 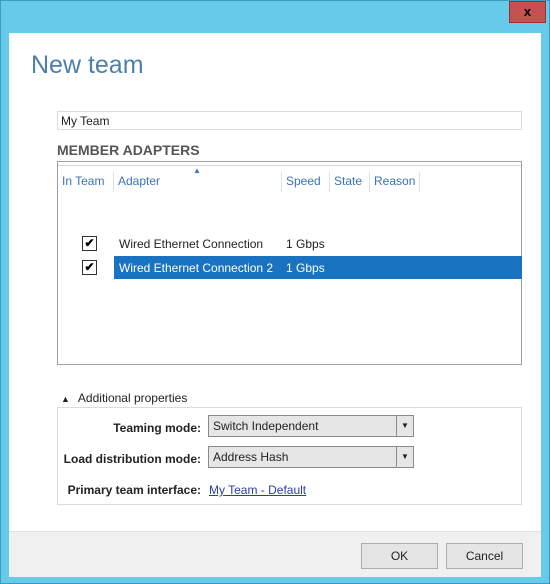 What do you see at coordinates (65, 399) in the screenshot?
I see `chevron-up-icon: ▲` at bounding box center [65, 399].